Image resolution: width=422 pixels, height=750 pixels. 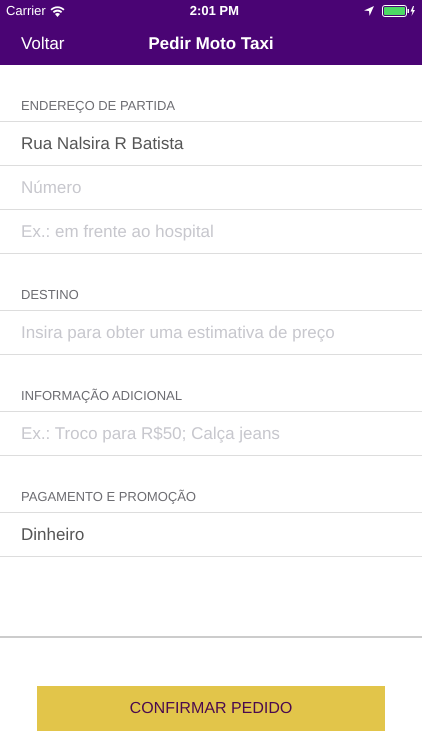 What do you see at coordinates (211, 43) in the screenshot?
I see `nav-title: Pedir Moto Taxi` at bounding box center [211, 43].